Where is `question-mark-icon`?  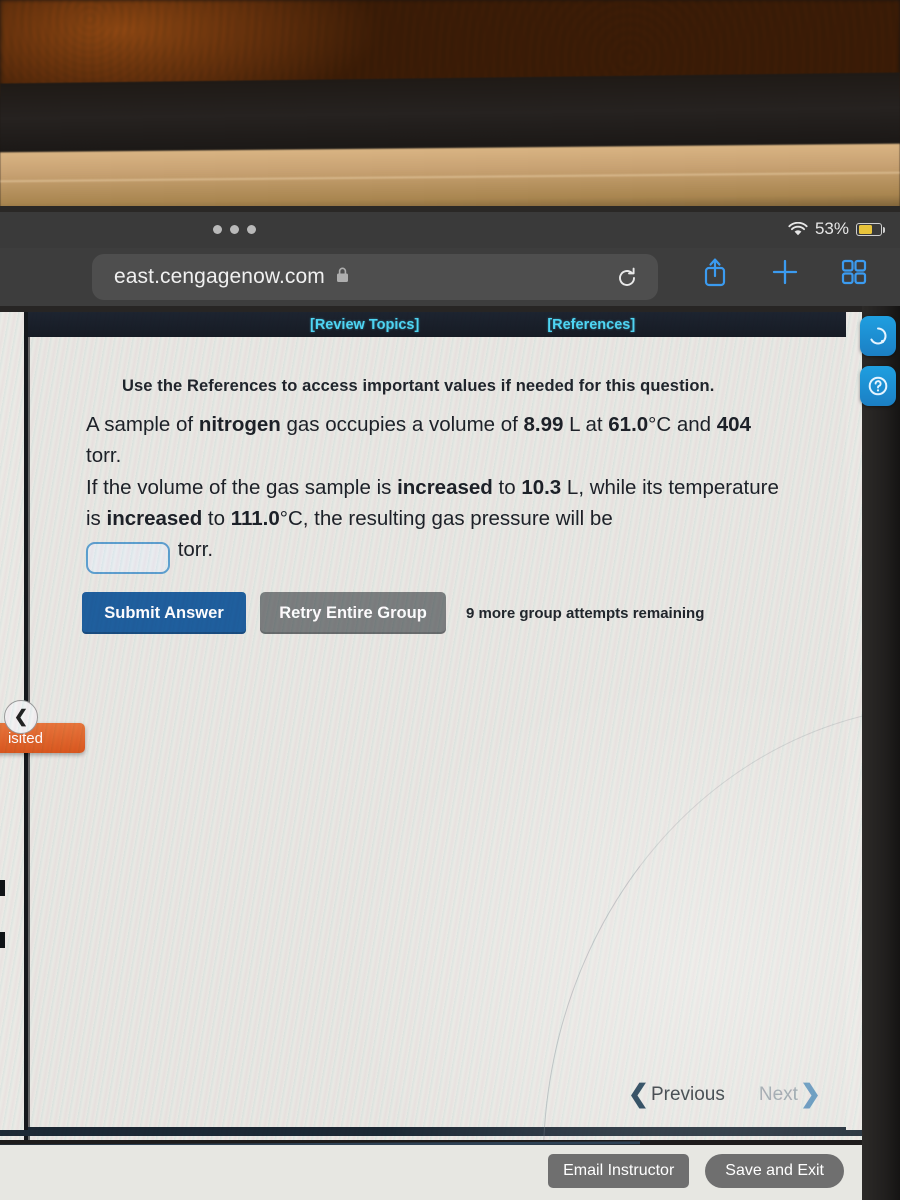 question-mark-icon is located at coordinates (878, 386).